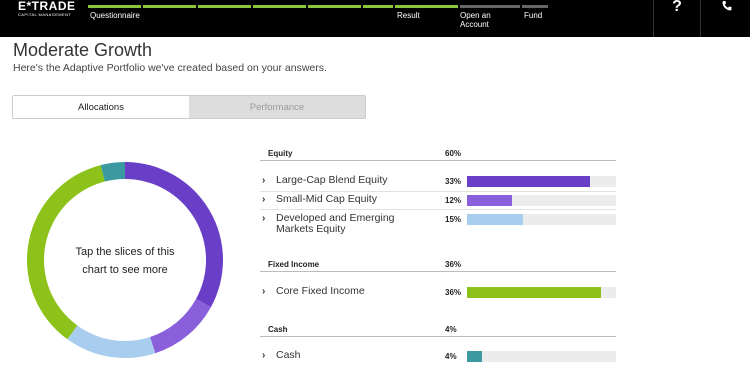 The image size is (750, 375). I want to click on allocation-percent: 33%, so click(453, 181).